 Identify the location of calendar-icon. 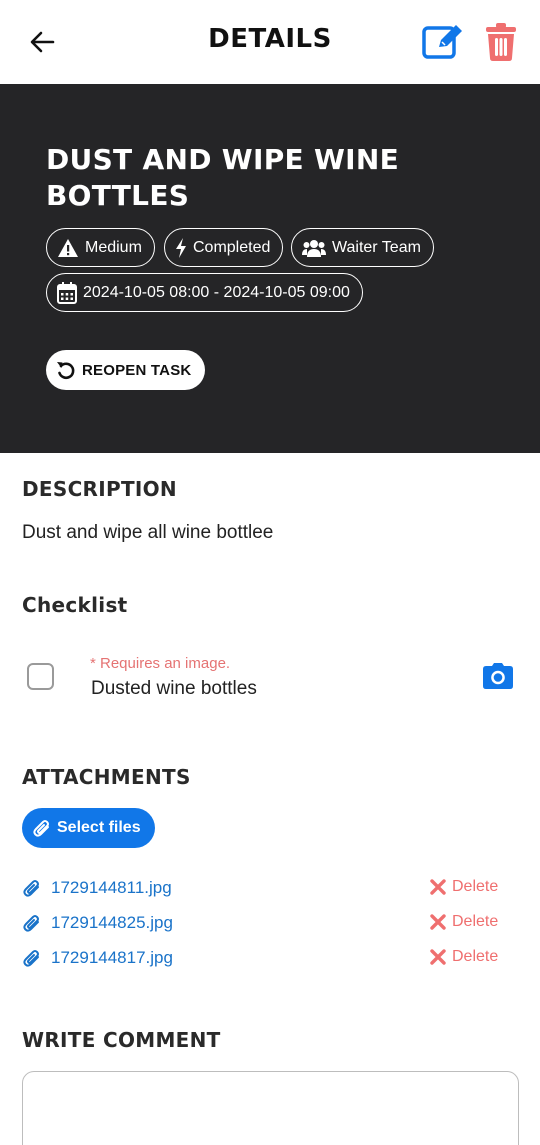
(67, 292).